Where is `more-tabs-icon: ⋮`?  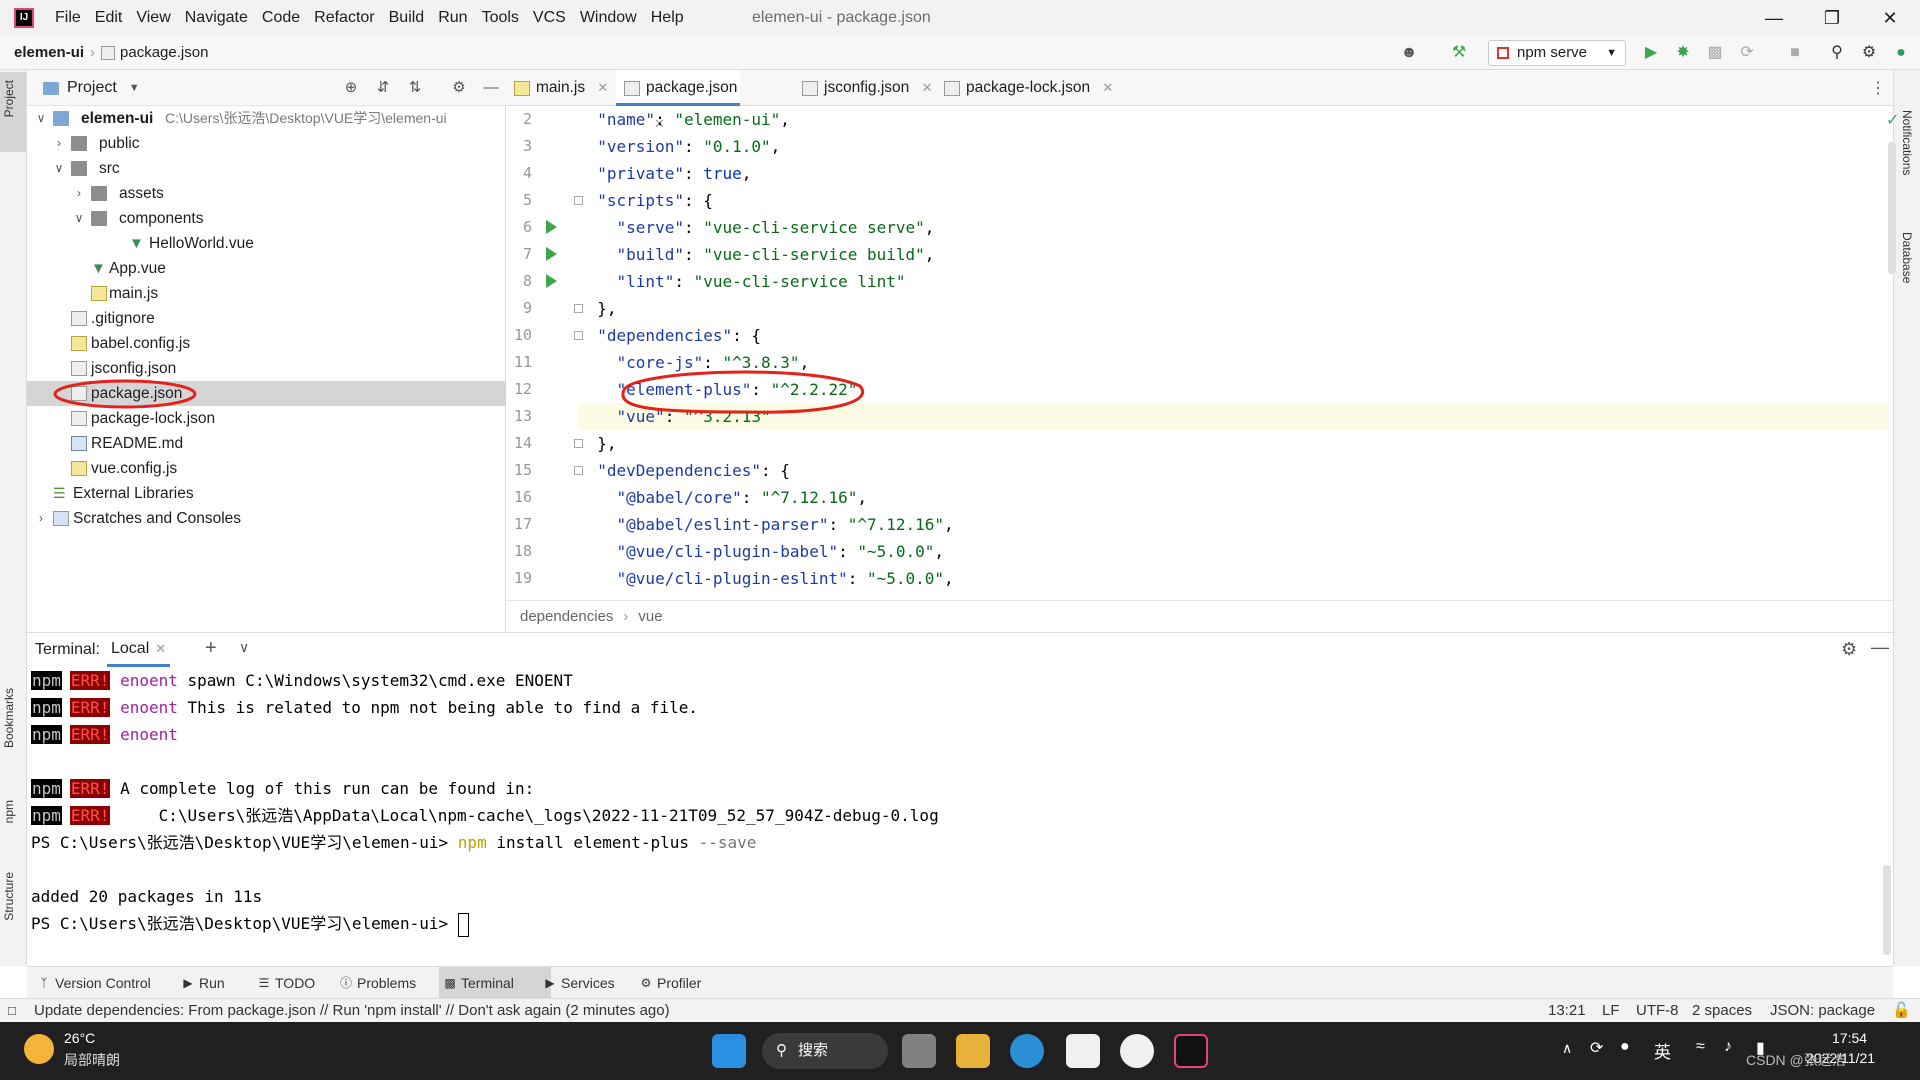 more-tabs-icon: ⋮ is located at coordinates (1878, 88).